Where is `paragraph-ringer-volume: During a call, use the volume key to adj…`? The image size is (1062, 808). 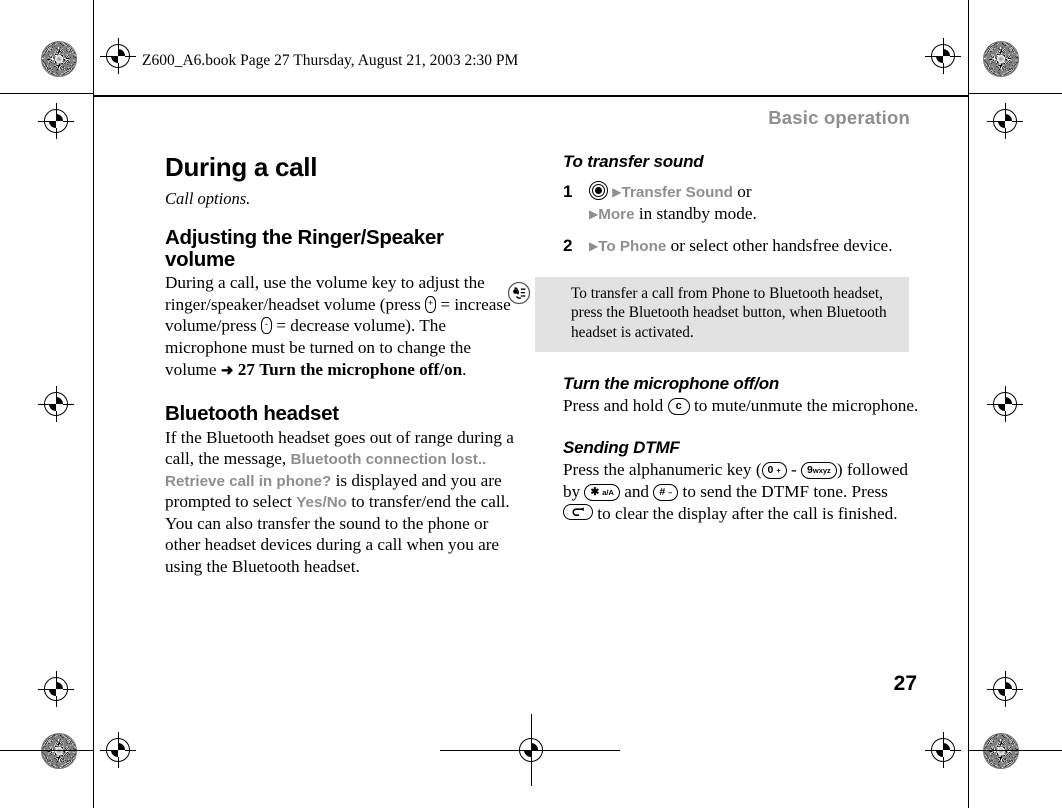
paragraph-ringer-volume: During a call, use the volume key to adj… is located at coordinates (340, 326).